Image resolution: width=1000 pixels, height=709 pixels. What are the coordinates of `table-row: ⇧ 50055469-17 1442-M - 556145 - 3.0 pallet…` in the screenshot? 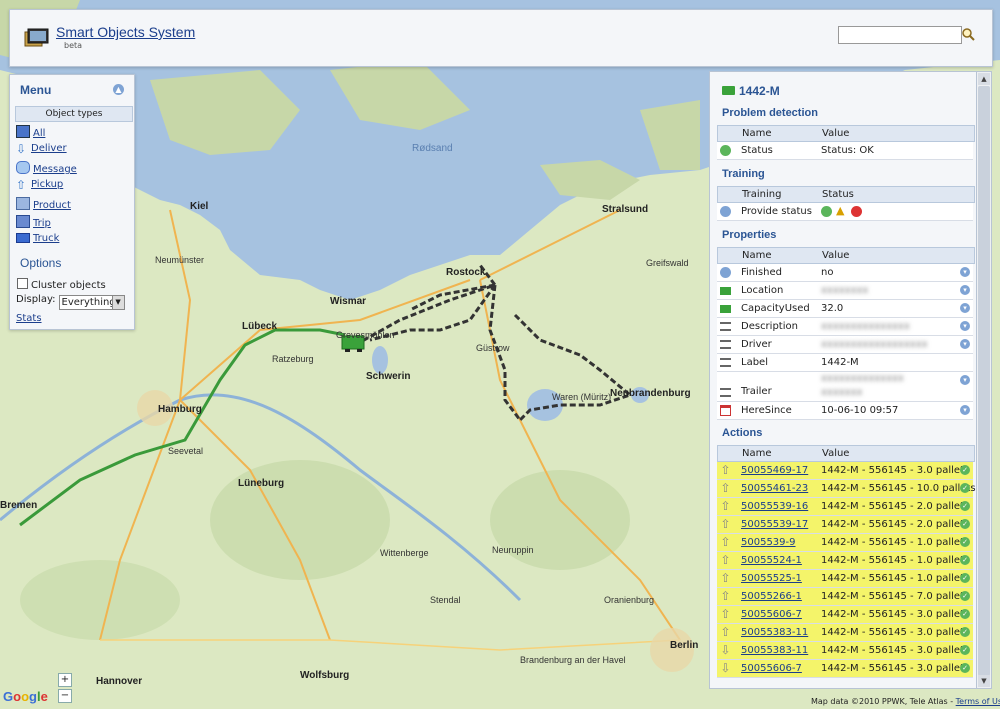 It's located at (845, 471).